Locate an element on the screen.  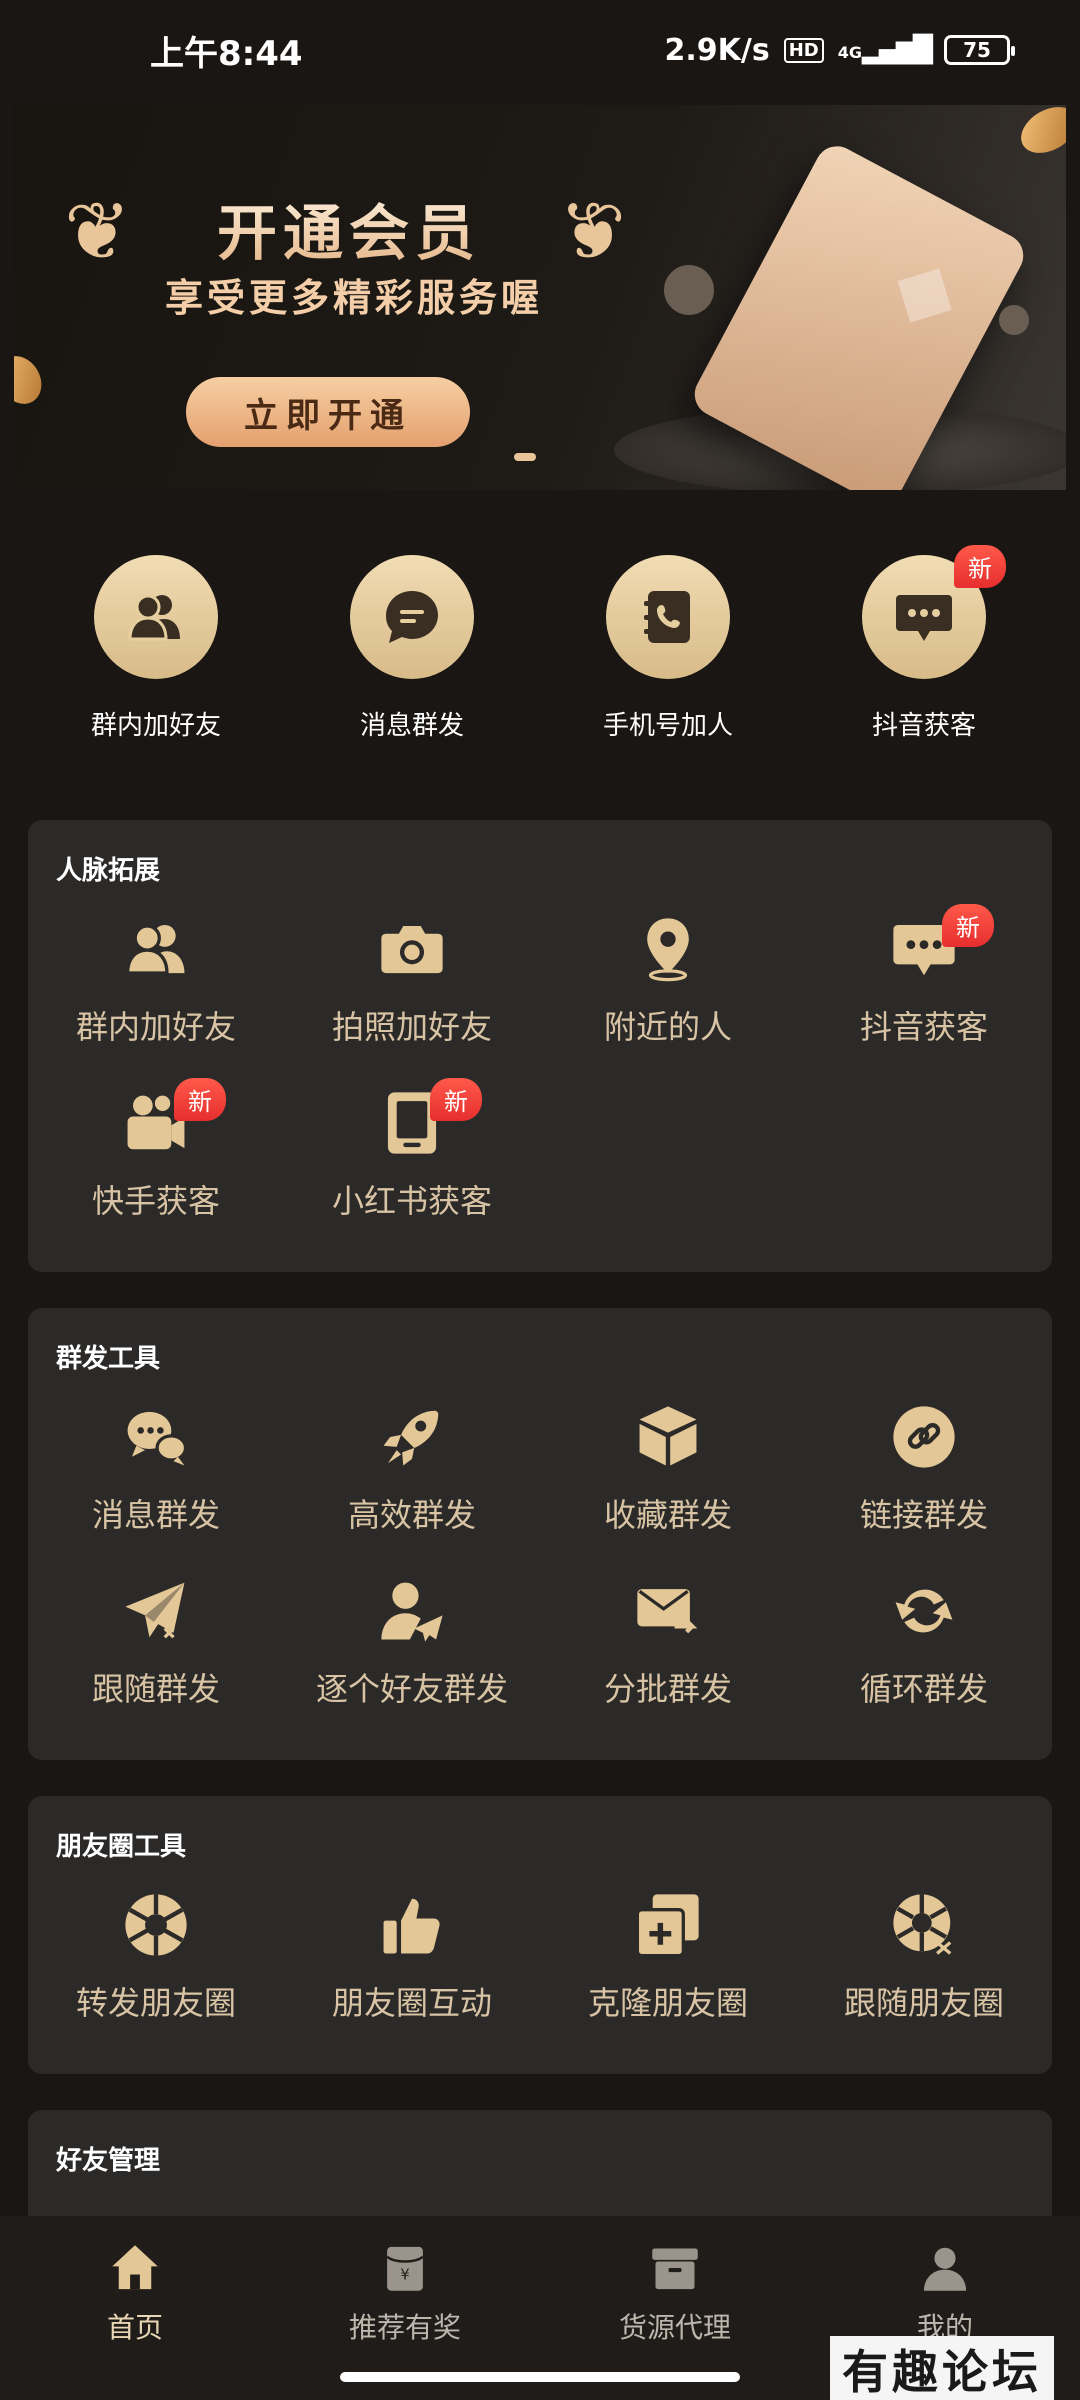
tool-label: 朋友圈互动 is located at coordinates (411, 2003).